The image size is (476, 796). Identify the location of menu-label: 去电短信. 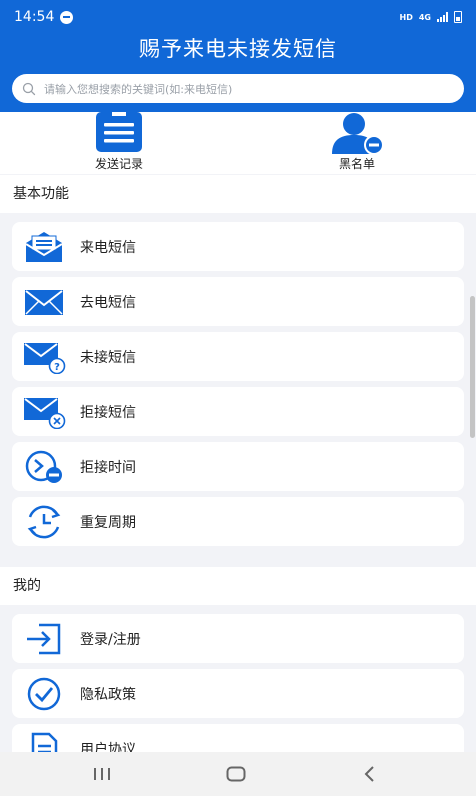
(108, 302).